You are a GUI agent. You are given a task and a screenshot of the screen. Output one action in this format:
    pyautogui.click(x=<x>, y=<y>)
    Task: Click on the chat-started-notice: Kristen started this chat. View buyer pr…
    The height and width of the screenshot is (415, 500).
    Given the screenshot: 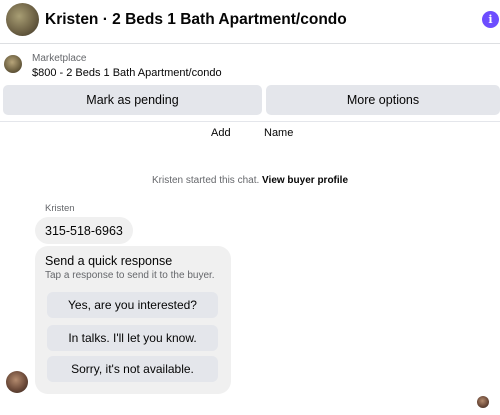 What is the action you would take?
    pyautogui.click(x=250, y=180)
    